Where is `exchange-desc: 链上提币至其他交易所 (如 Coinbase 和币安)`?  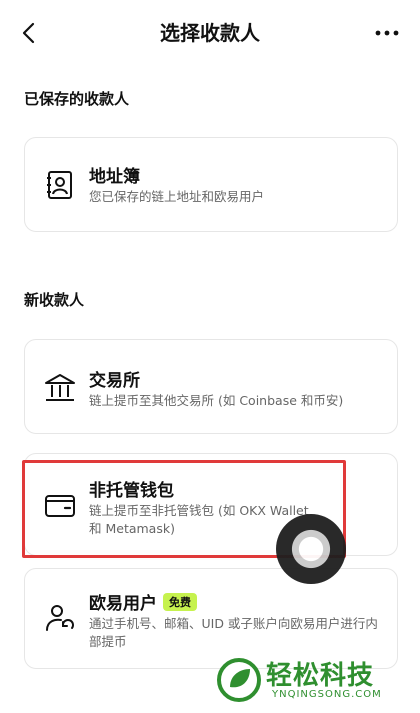
exchange-desc: 链上提币至其他交易所 (如 Coinbase 和币安) is located at coordinates (216, 400).